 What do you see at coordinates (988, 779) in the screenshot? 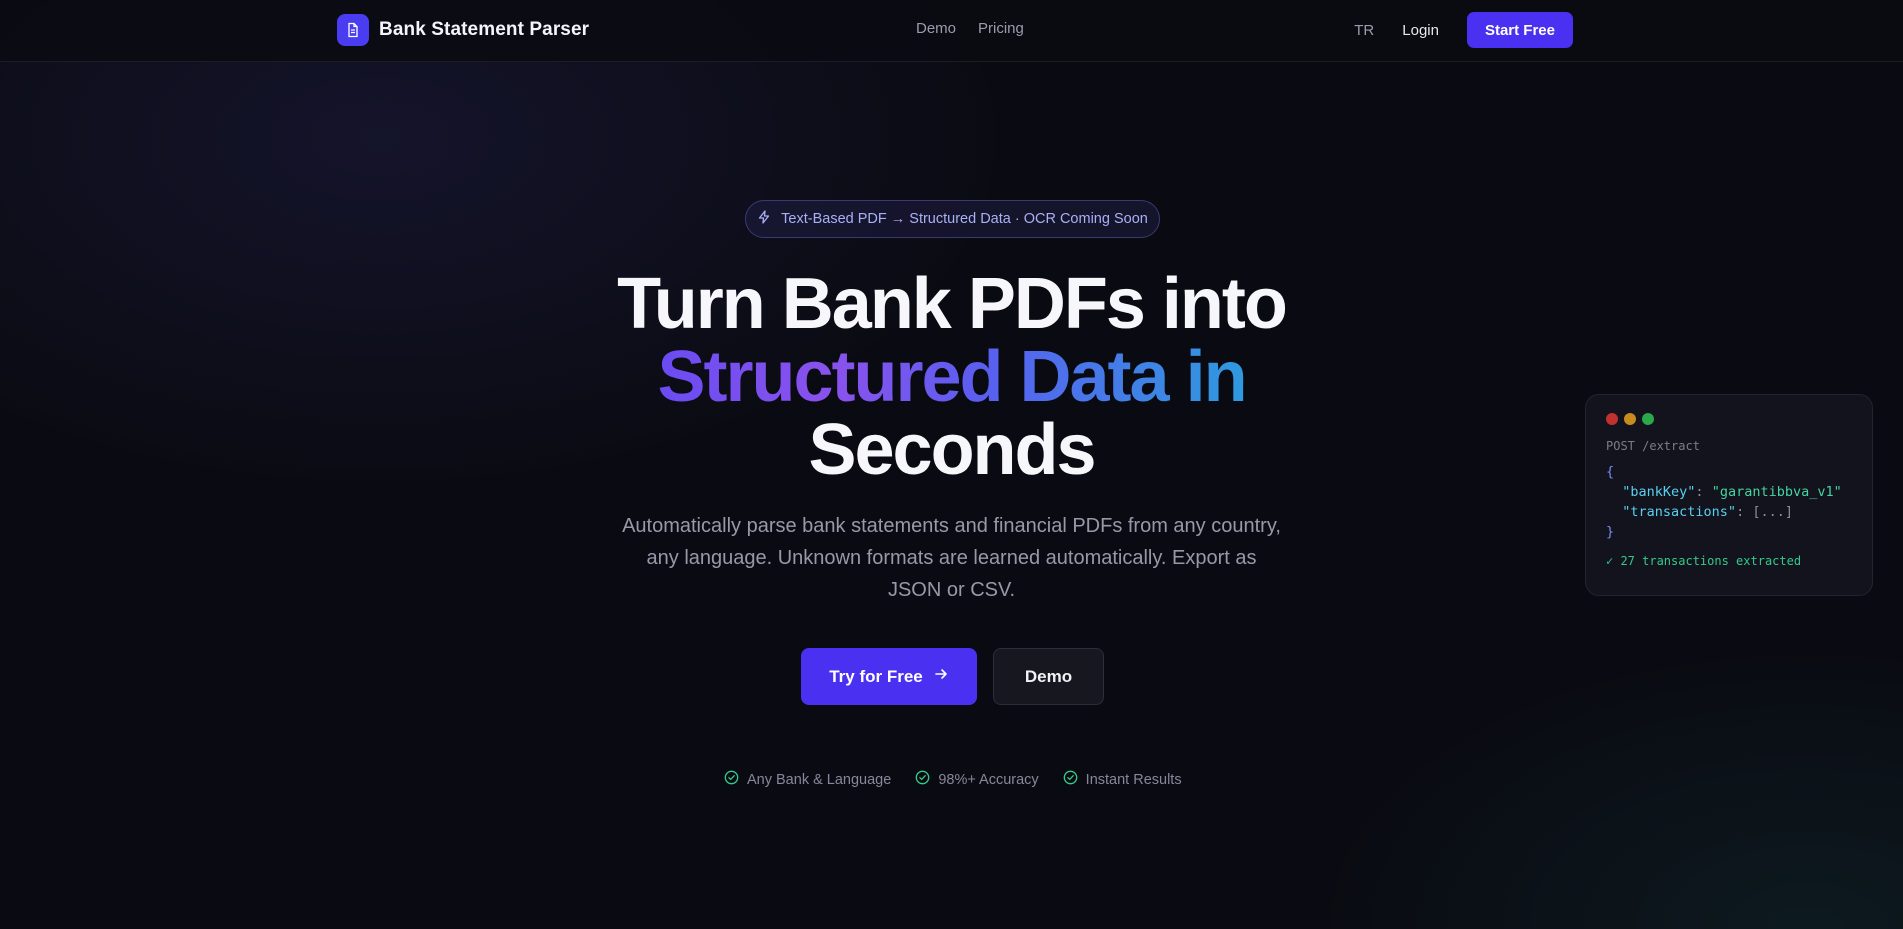
I see `feature-label: 98%+ Accuracy` at bounding box center [988, 779].